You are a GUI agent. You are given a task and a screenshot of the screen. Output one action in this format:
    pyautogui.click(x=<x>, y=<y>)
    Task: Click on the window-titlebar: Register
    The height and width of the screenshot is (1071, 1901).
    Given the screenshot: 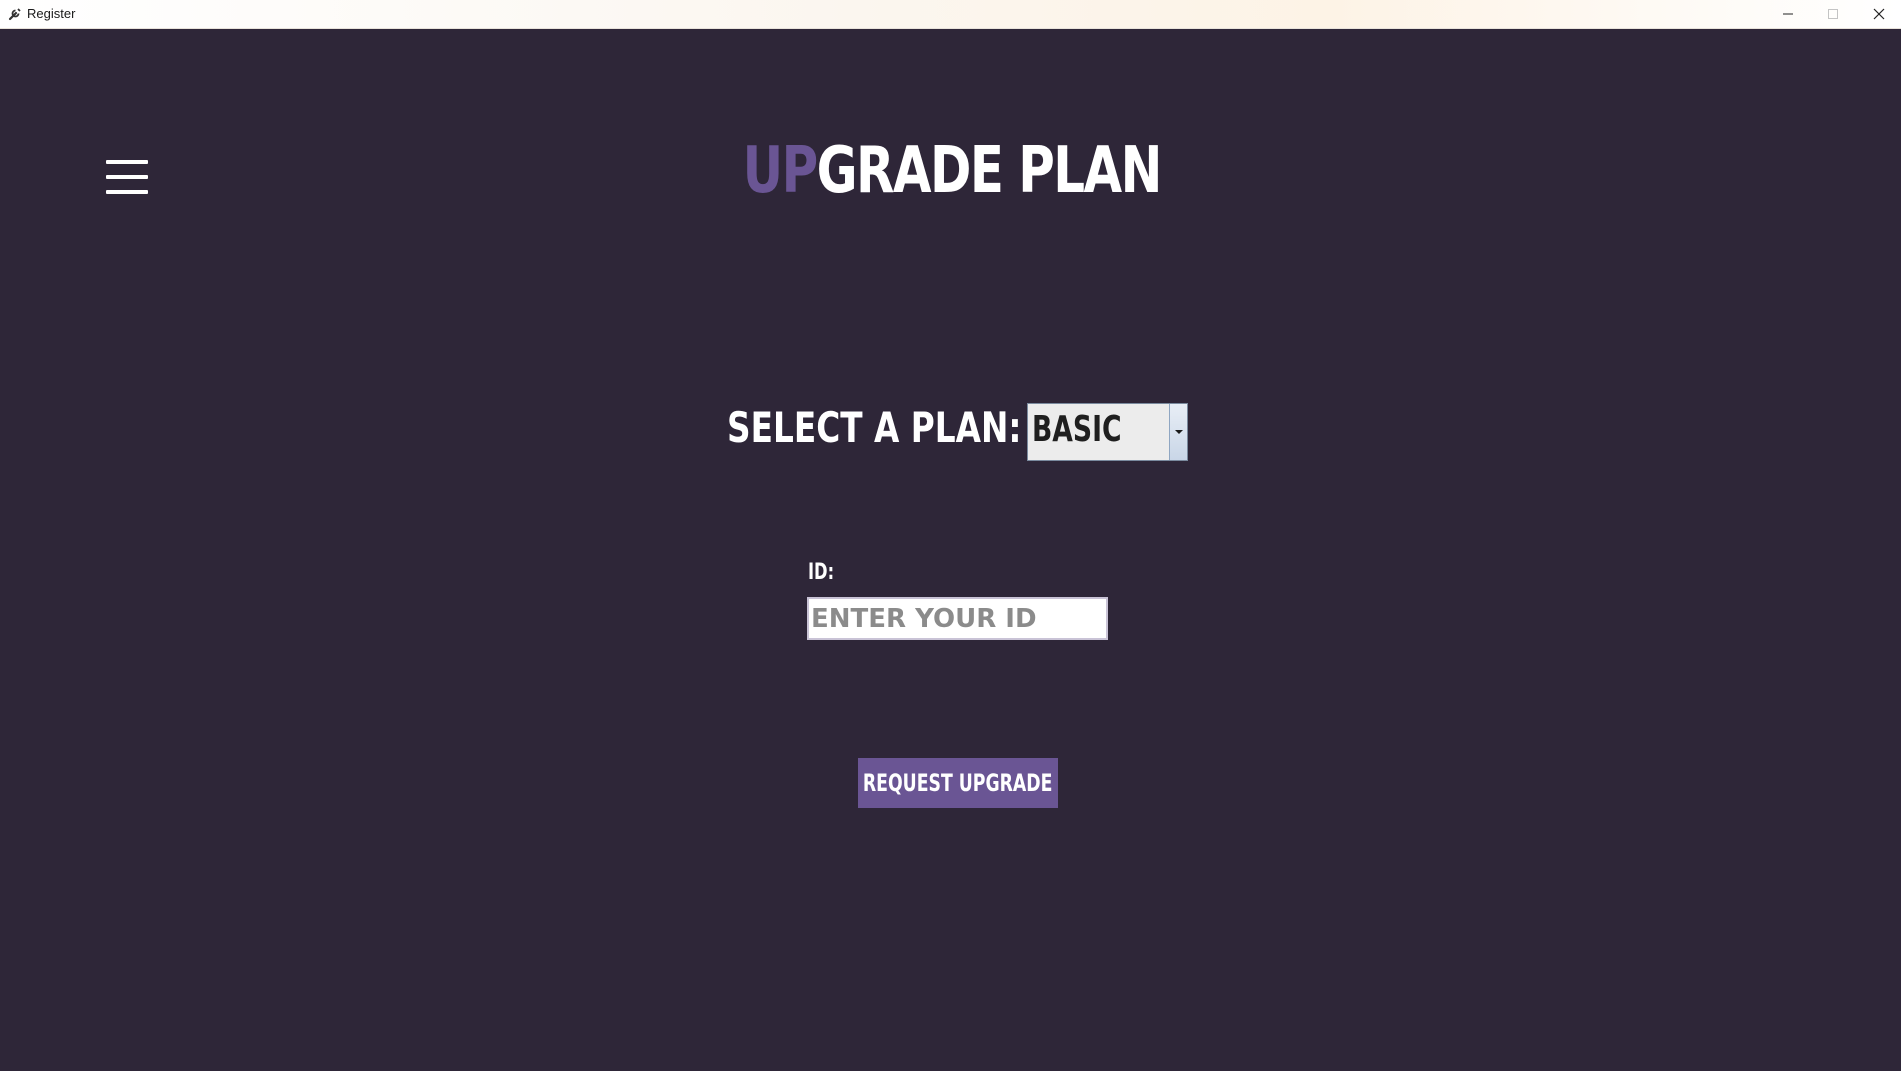 What is the action you would take?
    pyautogui.click(x=950, y=14)
    